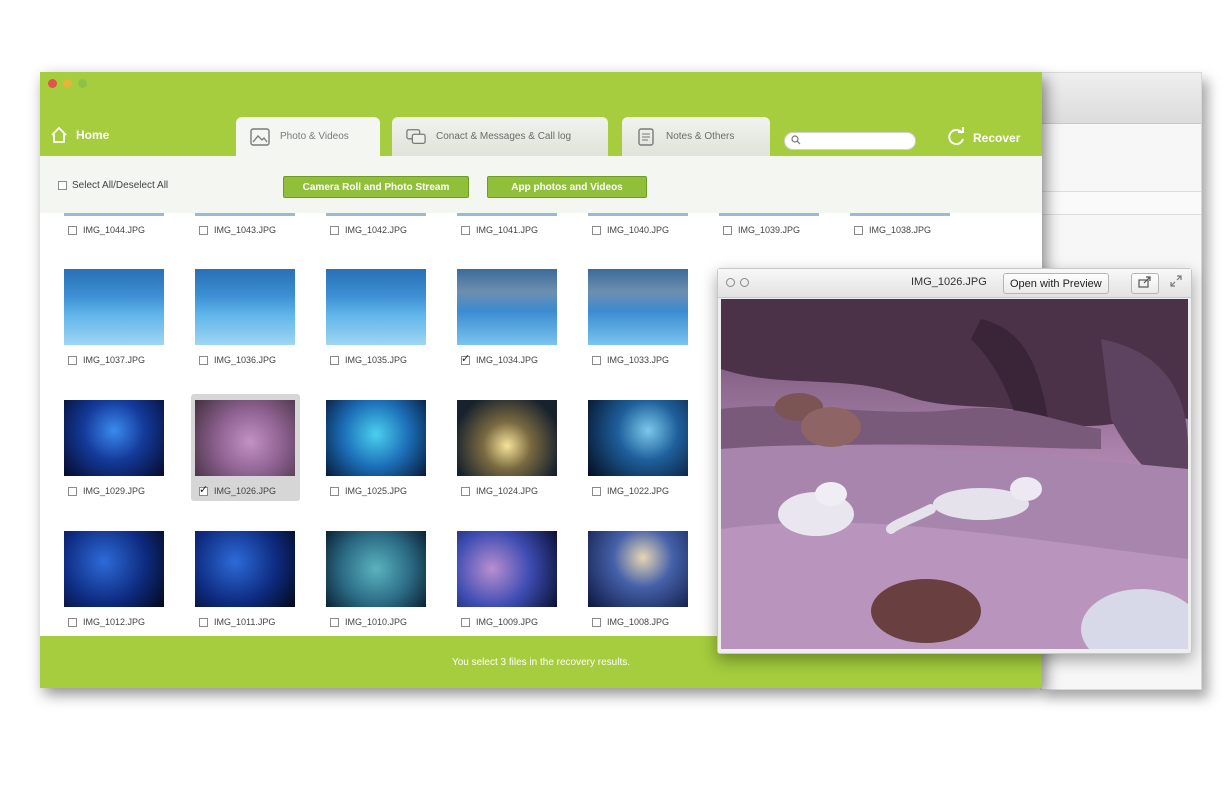 The image size is (1231, 800). I want to click on preview-titlebar: IMG_1026.JPG Open with Preview, so click(954, 283).